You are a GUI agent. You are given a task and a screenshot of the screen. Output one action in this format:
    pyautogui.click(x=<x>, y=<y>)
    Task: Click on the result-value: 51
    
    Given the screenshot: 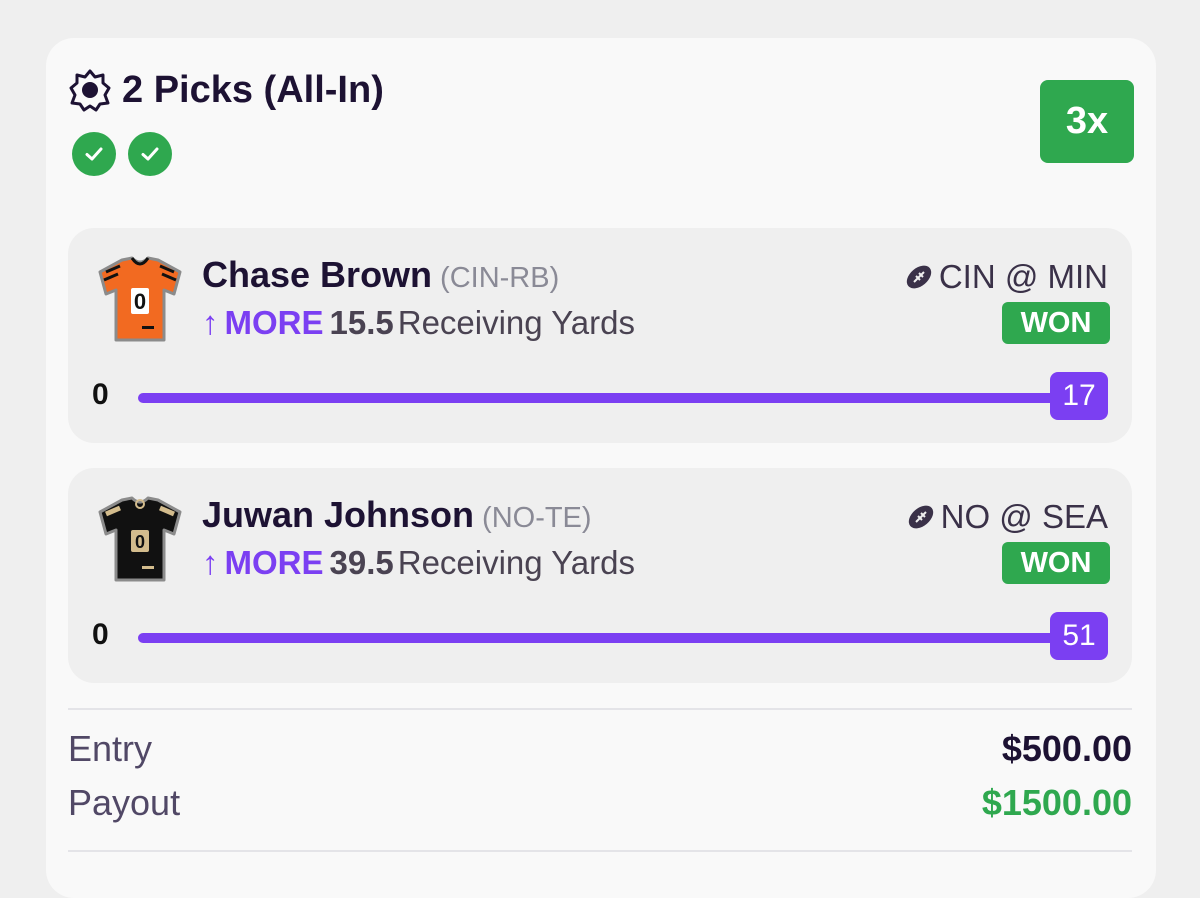 What is the action you would take?
    pyautogui.click(x=1079, y=636)
    